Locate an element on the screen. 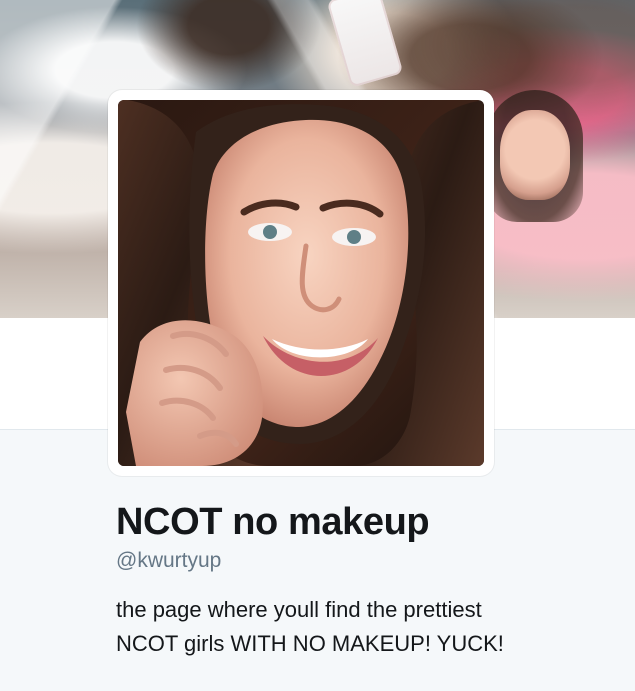  profile-display-name: NCOT no makeup is located at coordinates (273, 522).